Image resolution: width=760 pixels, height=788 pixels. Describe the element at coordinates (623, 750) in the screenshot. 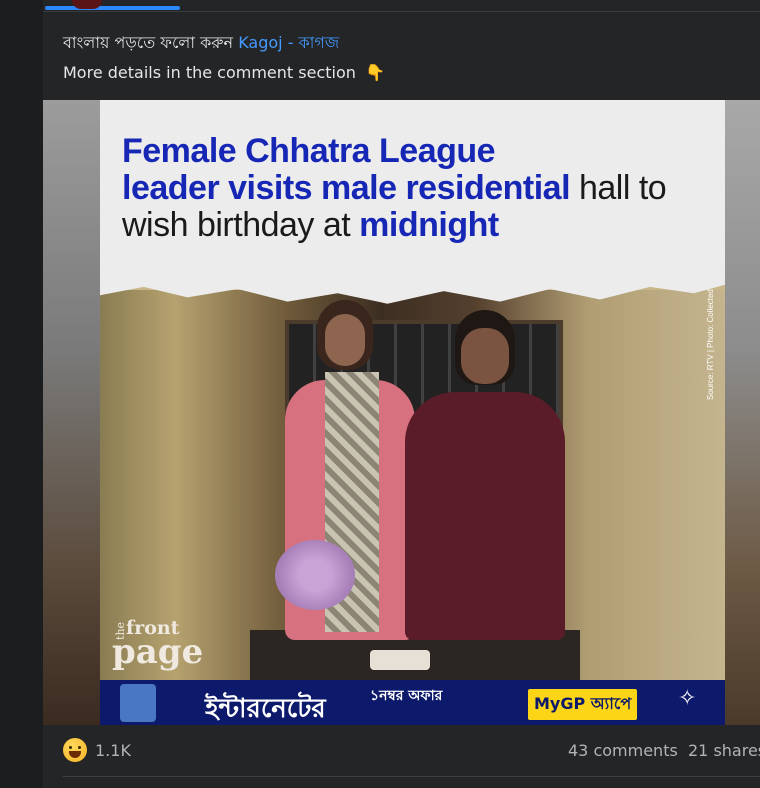

I see `comments-count: 43 comments` at that location.